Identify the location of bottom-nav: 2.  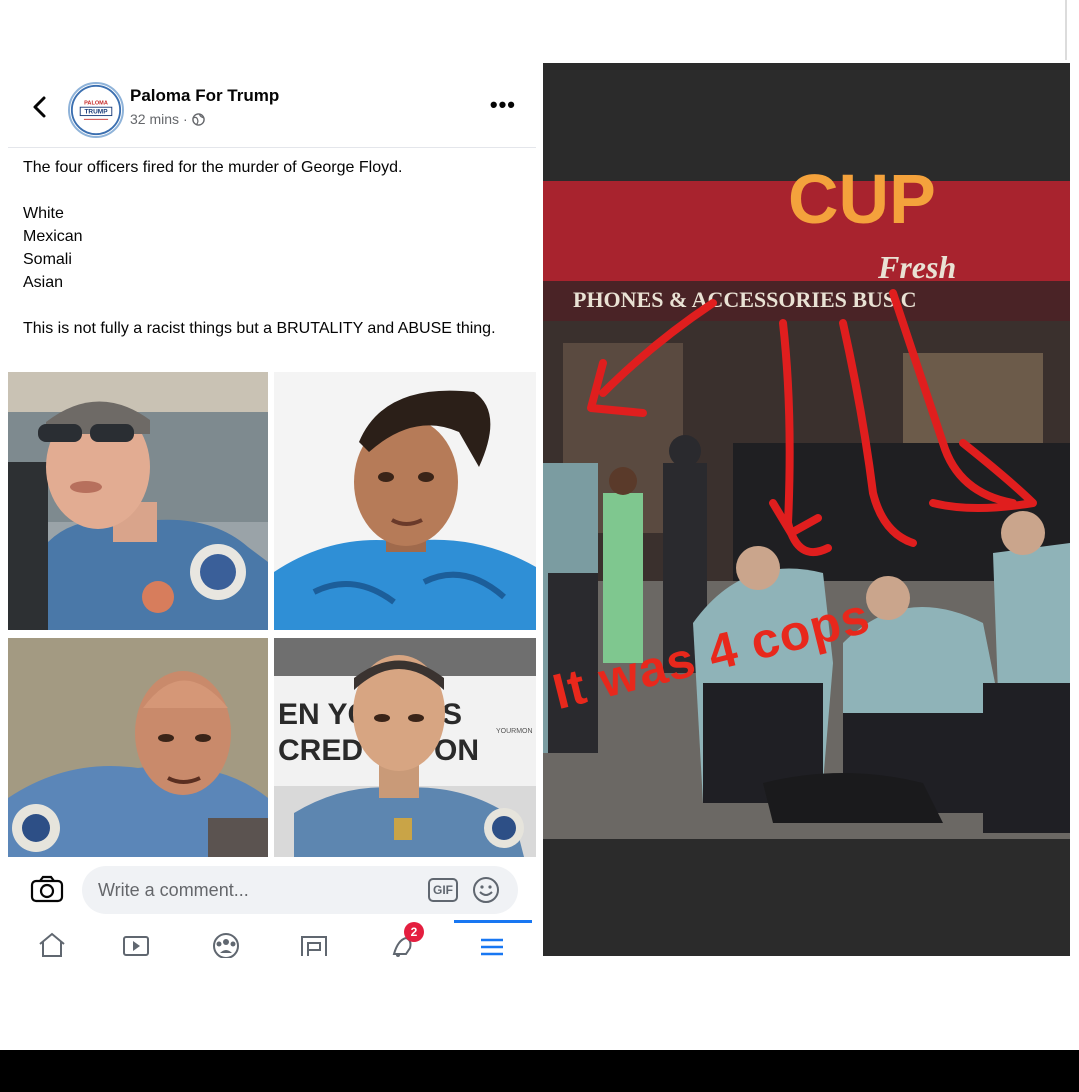
(272, 940).